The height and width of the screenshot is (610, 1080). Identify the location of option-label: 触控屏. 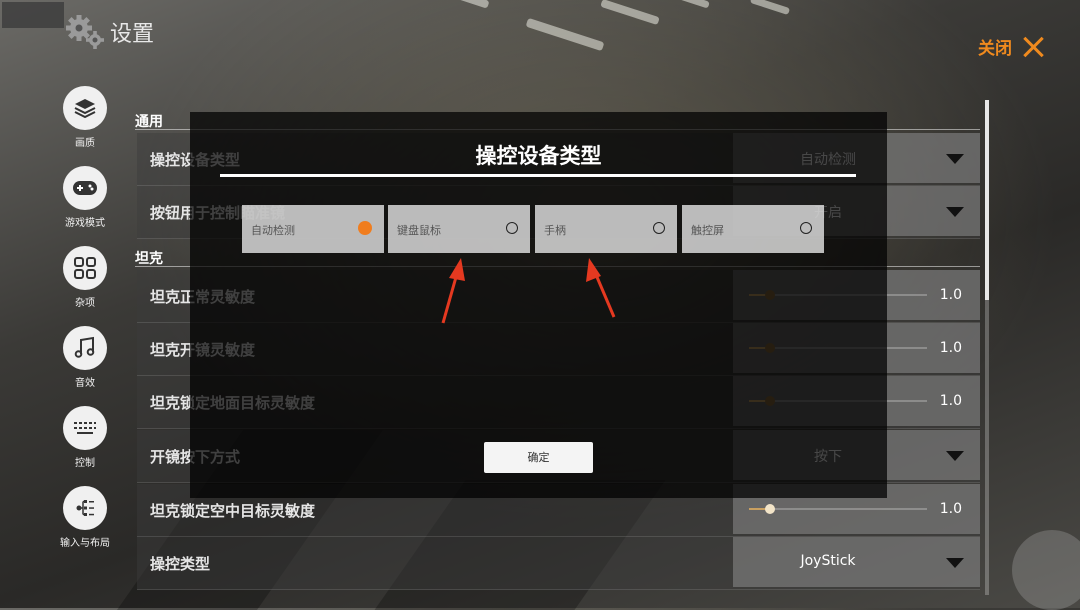
(707, 230).